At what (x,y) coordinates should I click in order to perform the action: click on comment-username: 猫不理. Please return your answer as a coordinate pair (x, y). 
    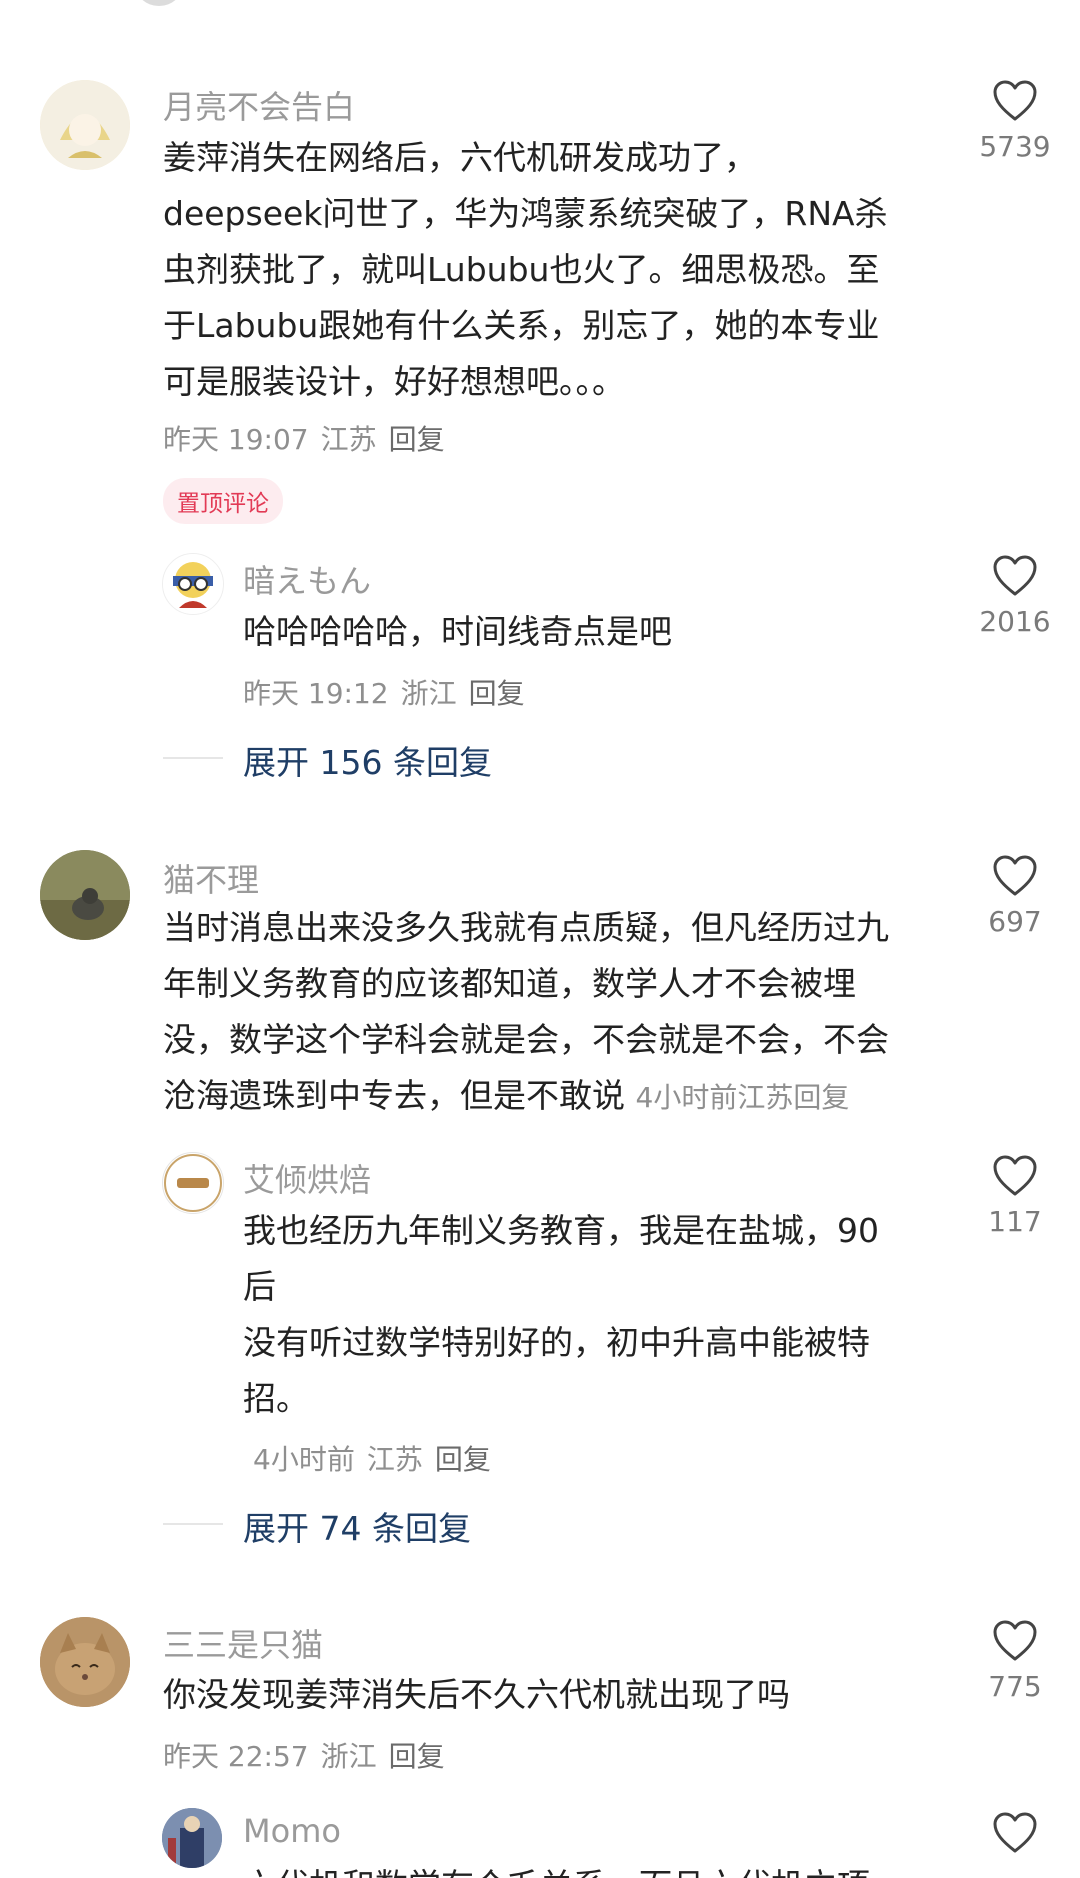
    Looking at the image, I should click on (211, 878).